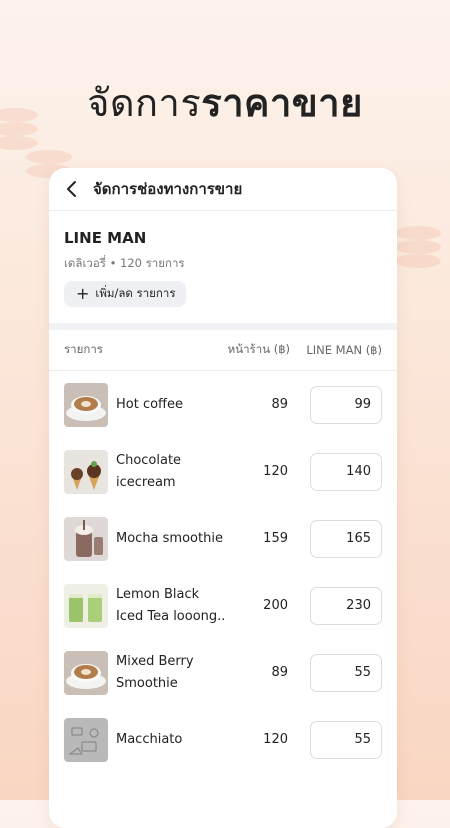 This screenshot has width=450, height=828. I want to click on item-name: Lemon Black Iced Tea looong.., so click(171, 605).